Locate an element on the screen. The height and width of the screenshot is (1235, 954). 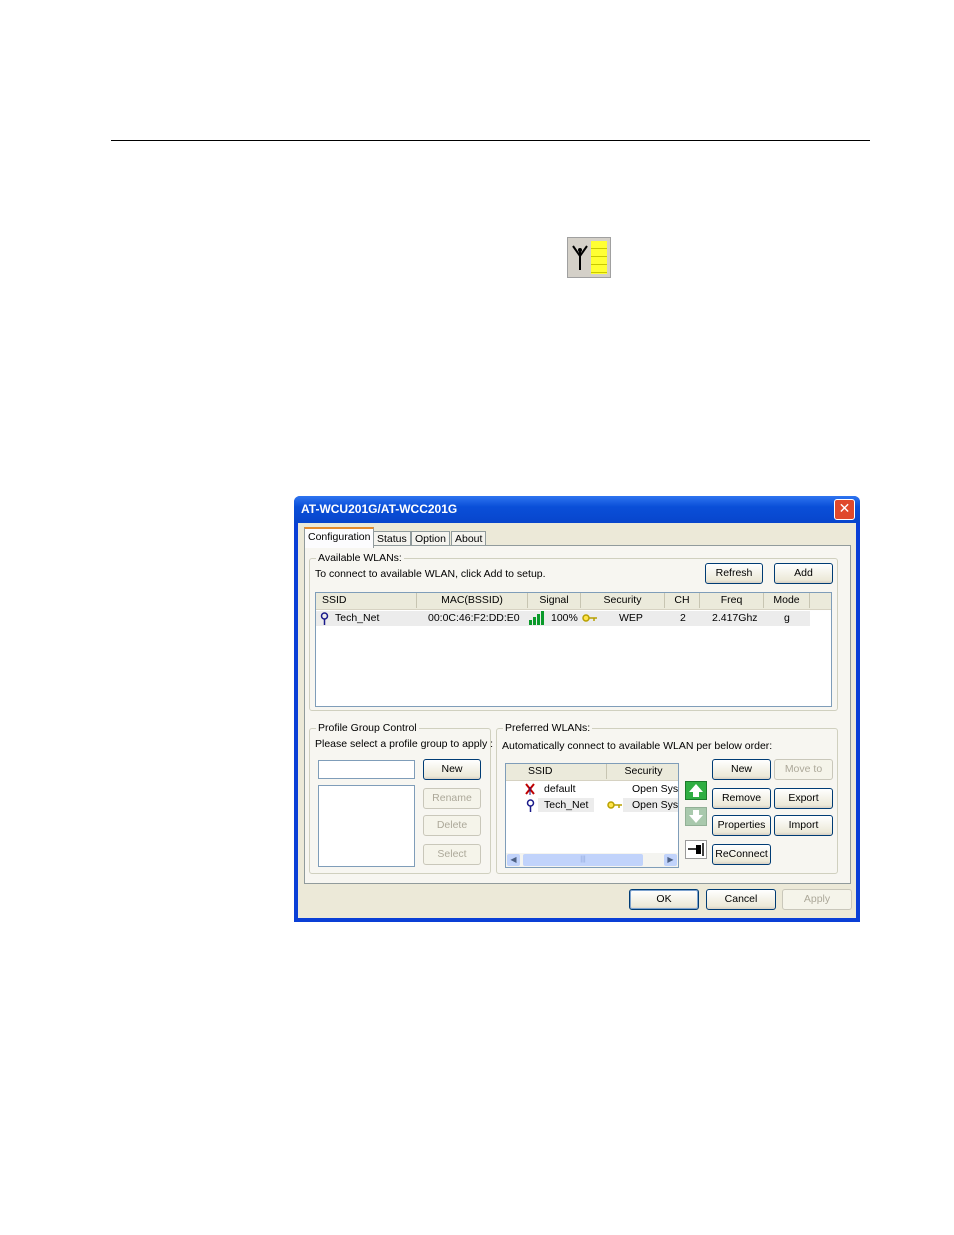
column-security: Security is located at coordinates (623, 600).